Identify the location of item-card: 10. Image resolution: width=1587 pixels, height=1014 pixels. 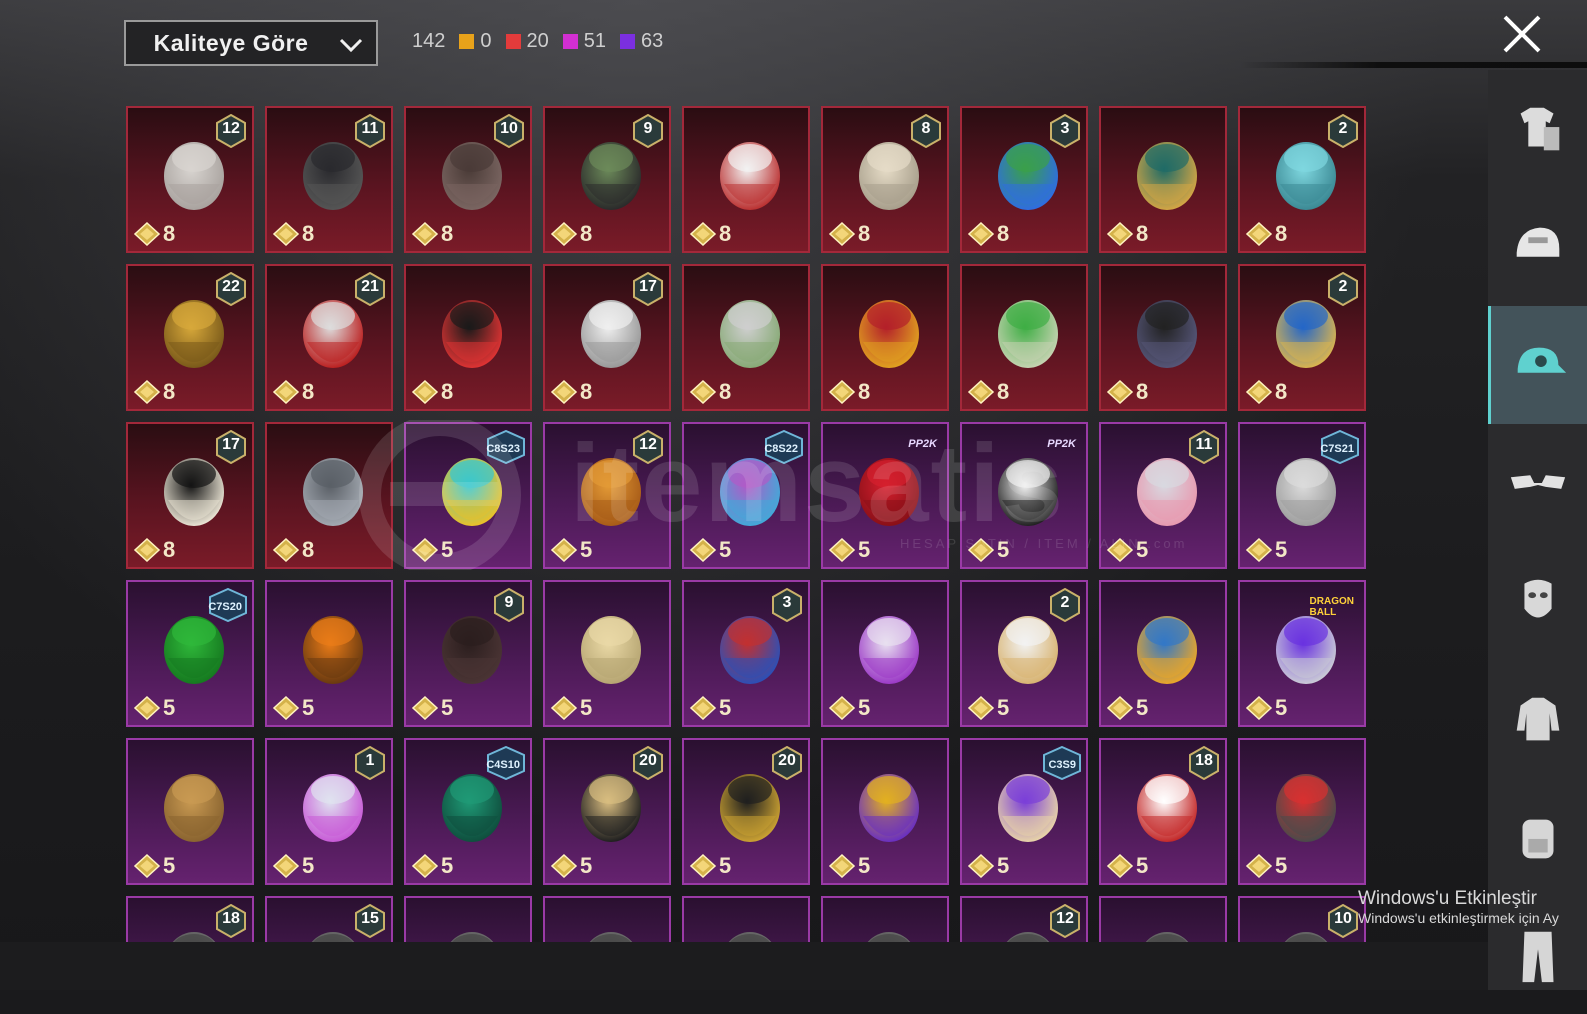
(1302, 919).